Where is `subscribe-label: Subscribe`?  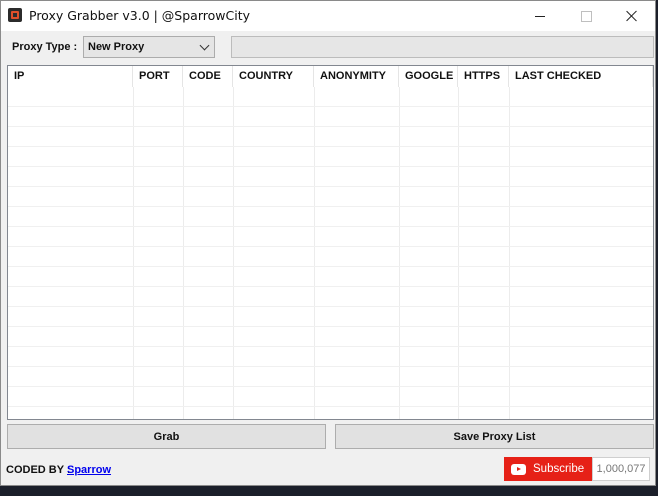
subscribe-label: Subscribe is located at coordinates (559, 469).